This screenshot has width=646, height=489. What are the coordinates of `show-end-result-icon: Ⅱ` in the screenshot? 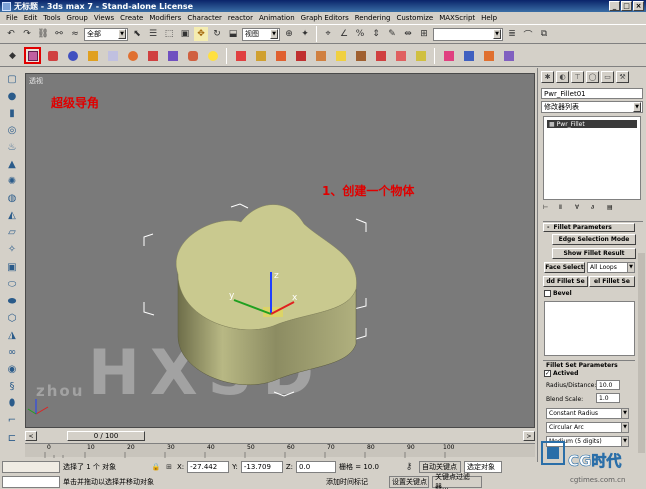 It's located at (564, 208).